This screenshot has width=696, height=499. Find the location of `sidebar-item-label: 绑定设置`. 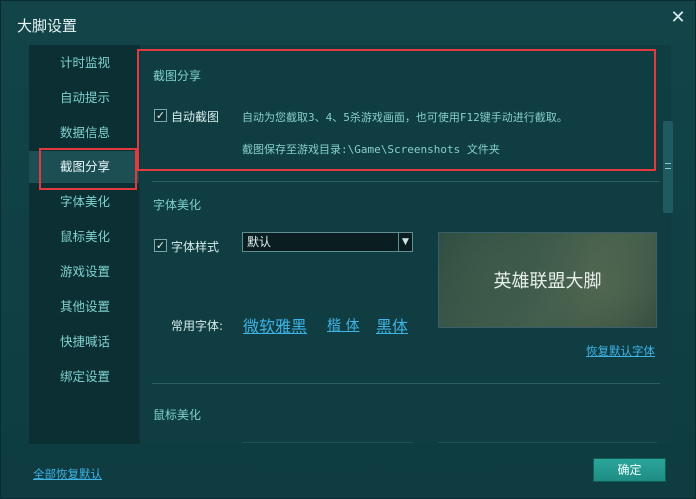

sidebar-item-label: 绑定设置 is located at coordinates (85, 376).